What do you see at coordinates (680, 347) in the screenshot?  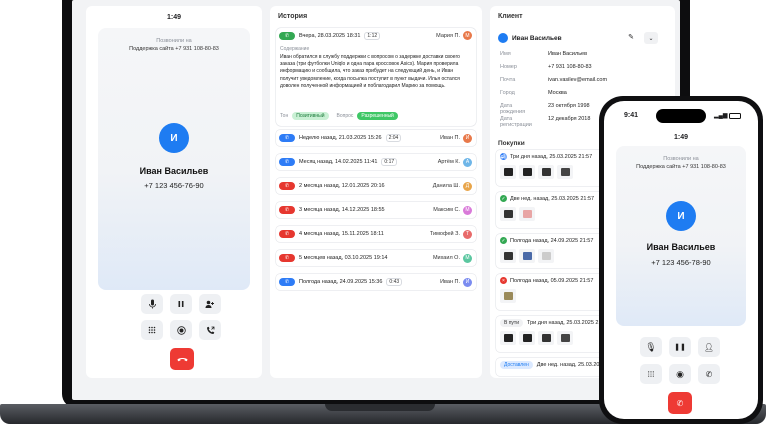 I see `phone-hold-button: ❚❚` at bounding box center [680, 347].